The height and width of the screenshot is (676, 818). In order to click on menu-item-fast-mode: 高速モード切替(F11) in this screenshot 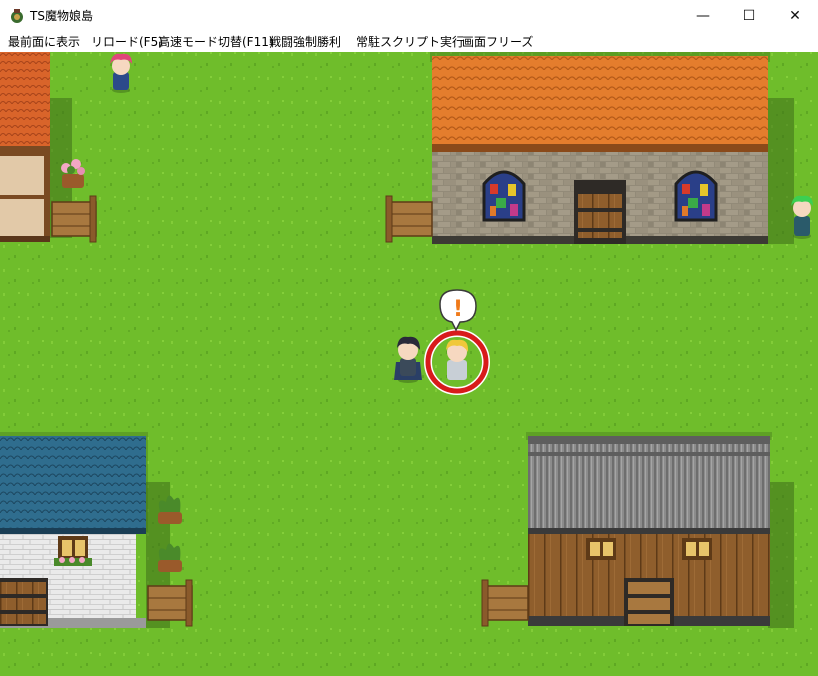, I will do `click(216, 41)`.